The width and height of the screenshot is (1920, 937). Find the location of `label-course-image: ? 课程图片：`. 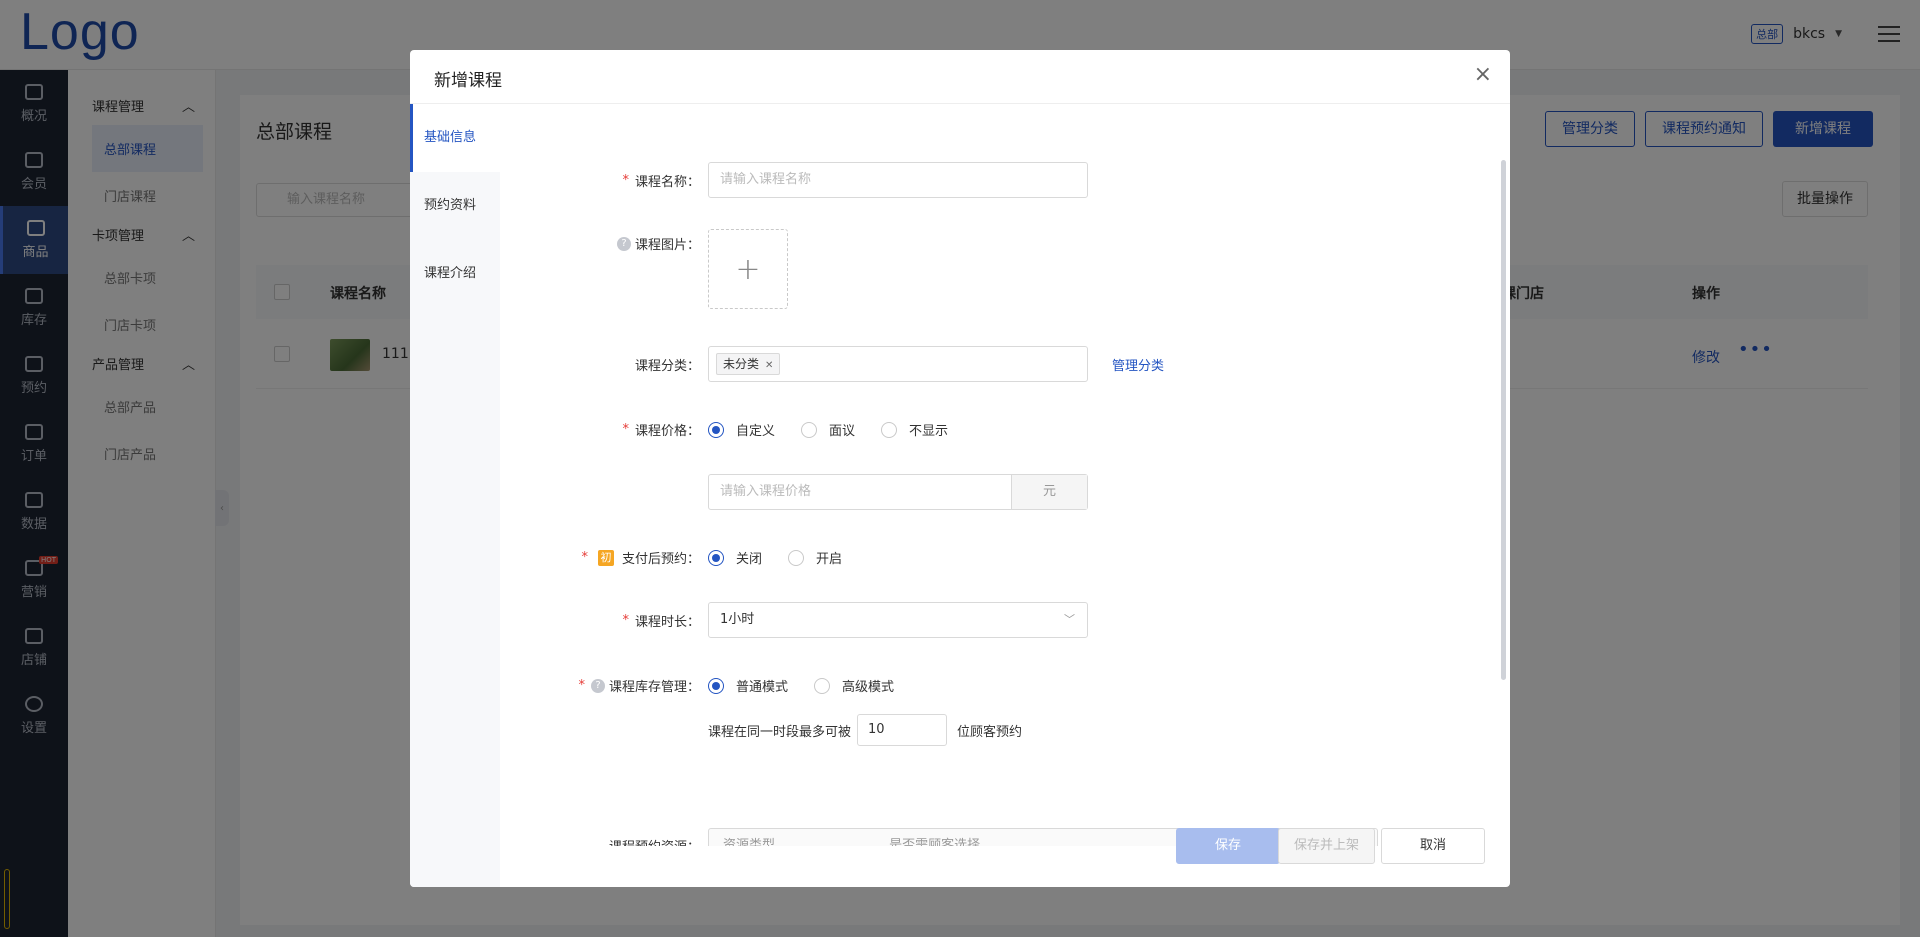

label-course-image: ? 课程图片： is located at coordinates (658, 243).